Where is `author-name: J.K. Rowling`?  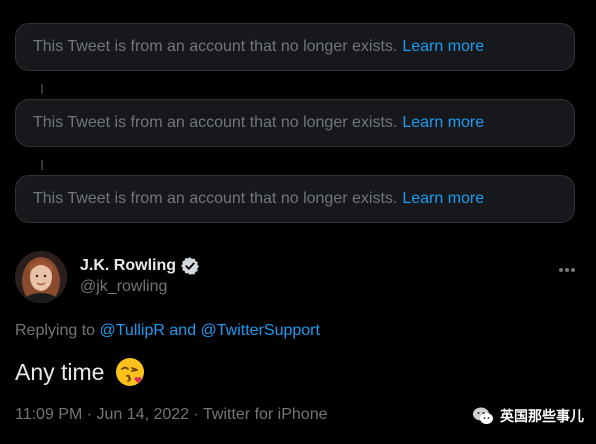
author-name: J.K. Rowling is located at coordinates (128, 266).